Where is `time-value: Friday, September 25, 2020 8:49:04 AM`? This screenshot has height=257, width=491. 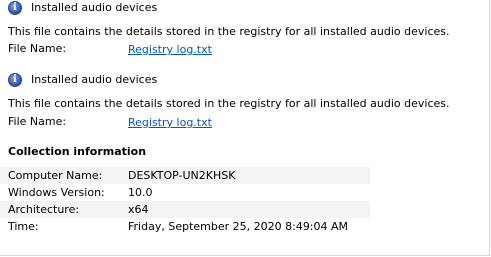
time-value: Friday, September 25, 2020 8:49:04 AM is located at coordinates (238, 226).